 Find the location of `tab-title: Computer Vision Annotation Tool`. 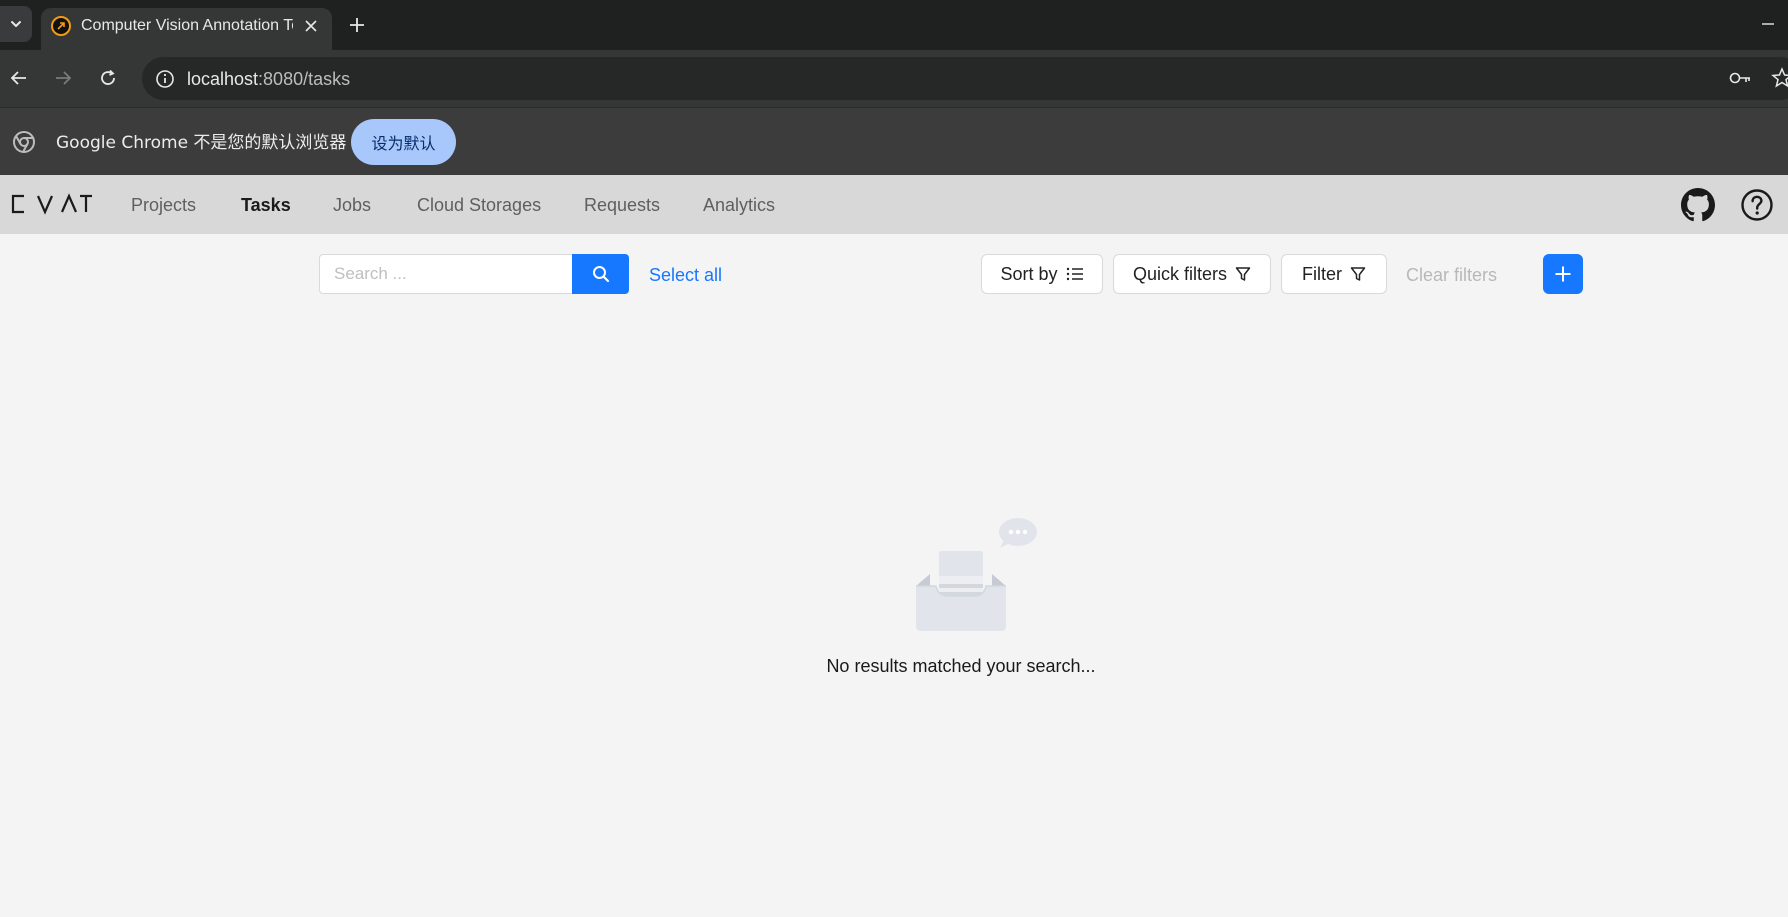

tab-title: Computer Vision Annotation Tool is located at coordinates (187, 25).